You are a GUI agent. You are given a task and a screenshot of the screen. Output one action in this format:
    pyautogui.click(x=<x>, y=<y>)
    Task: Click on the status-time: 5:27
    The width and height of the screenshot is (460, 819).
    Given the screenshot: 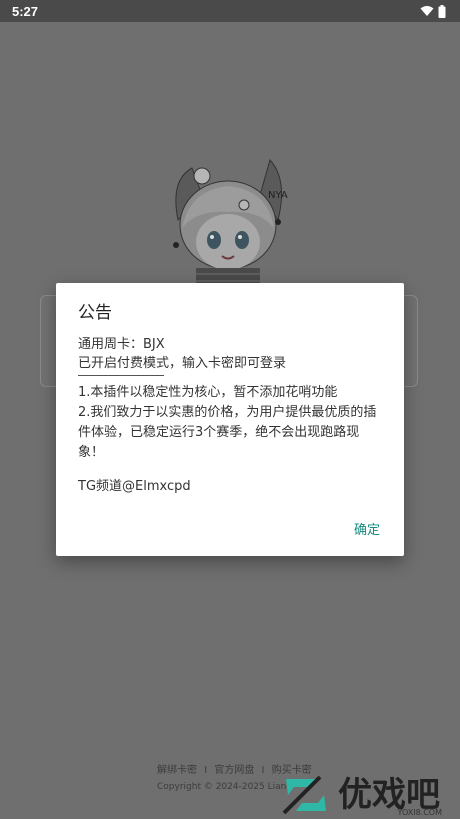 What is the action you would take?
    pyautogui.click(x=25, y=11)
    